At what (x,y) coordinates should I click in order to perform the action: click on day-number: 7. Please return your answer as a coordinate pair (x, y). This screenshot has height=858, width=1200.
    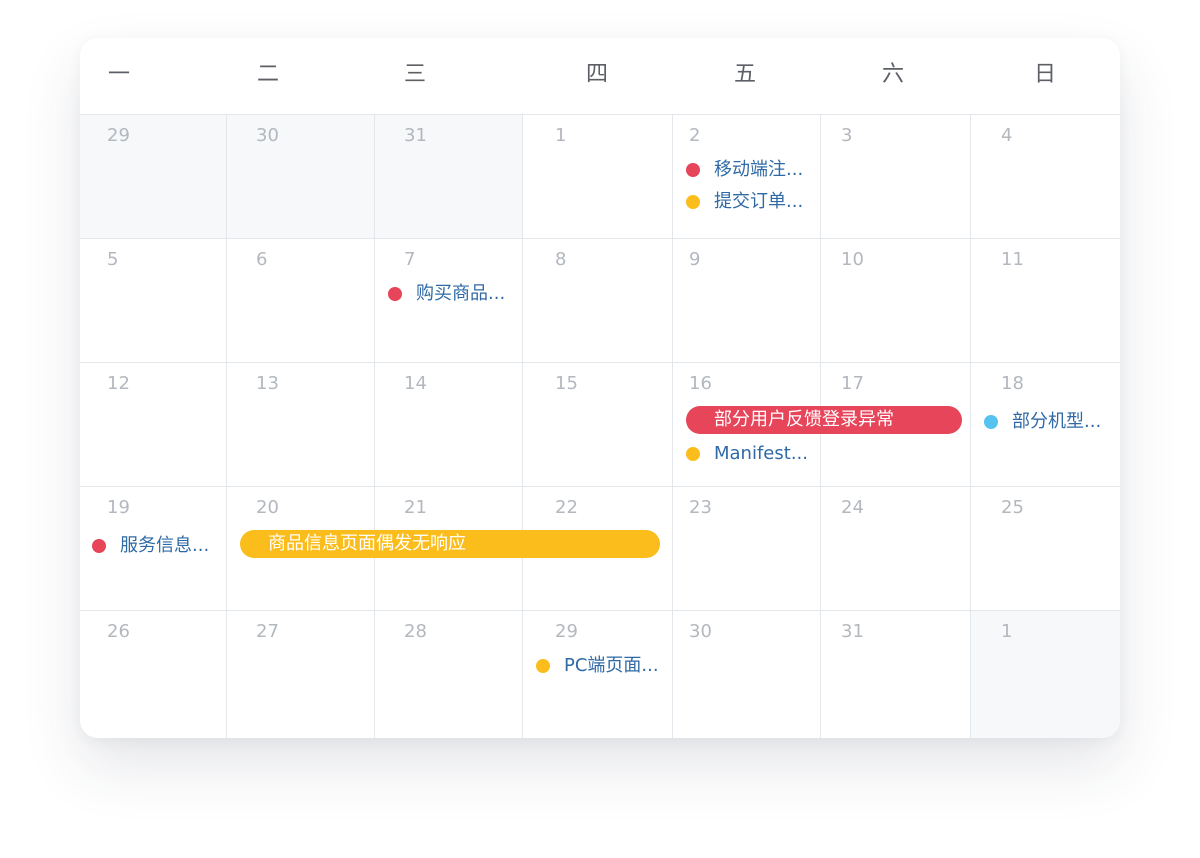
    Looking at the image, I should click on (410, 259).